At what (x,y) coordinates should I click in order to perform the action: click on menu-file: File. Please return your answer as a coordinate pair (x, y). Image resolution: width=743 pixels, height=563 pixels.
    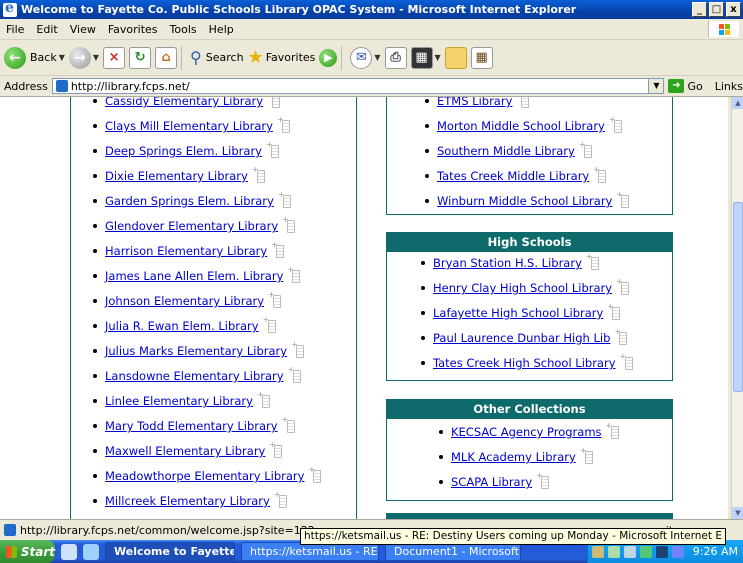
    Looking at the image, I should click on (15, 29).